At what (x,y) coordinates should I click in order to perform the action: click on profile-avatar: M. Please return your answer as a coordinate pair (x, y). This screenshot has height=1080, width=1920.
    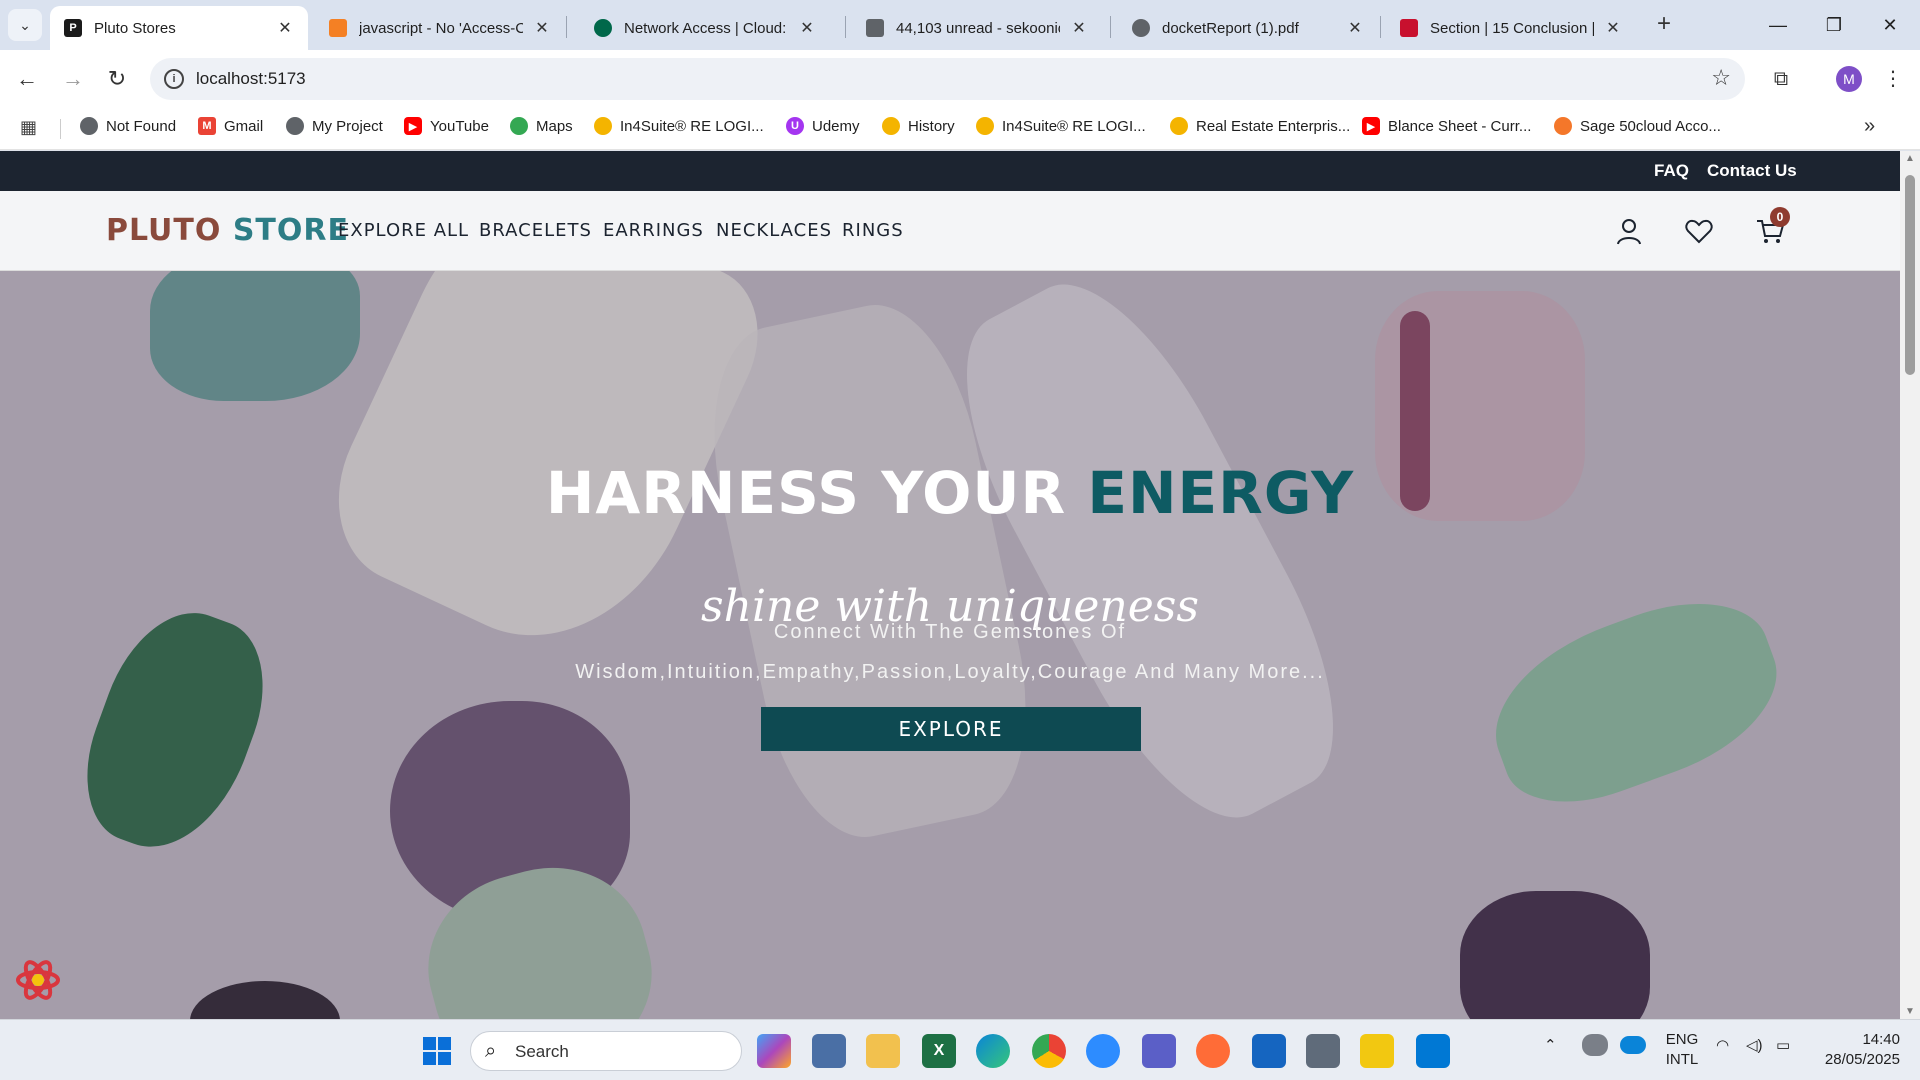
    Looking at the image, I should click on (1849, 79).